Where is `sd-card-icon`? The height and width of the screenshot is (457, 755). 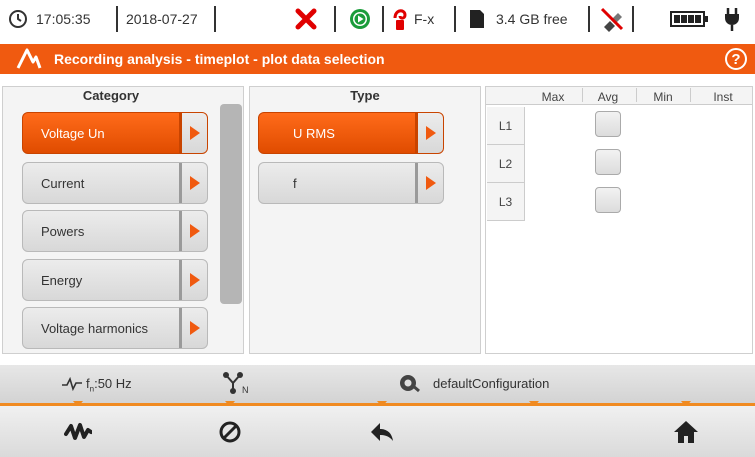 sd-card-icon is located at coordinates (477, 19).